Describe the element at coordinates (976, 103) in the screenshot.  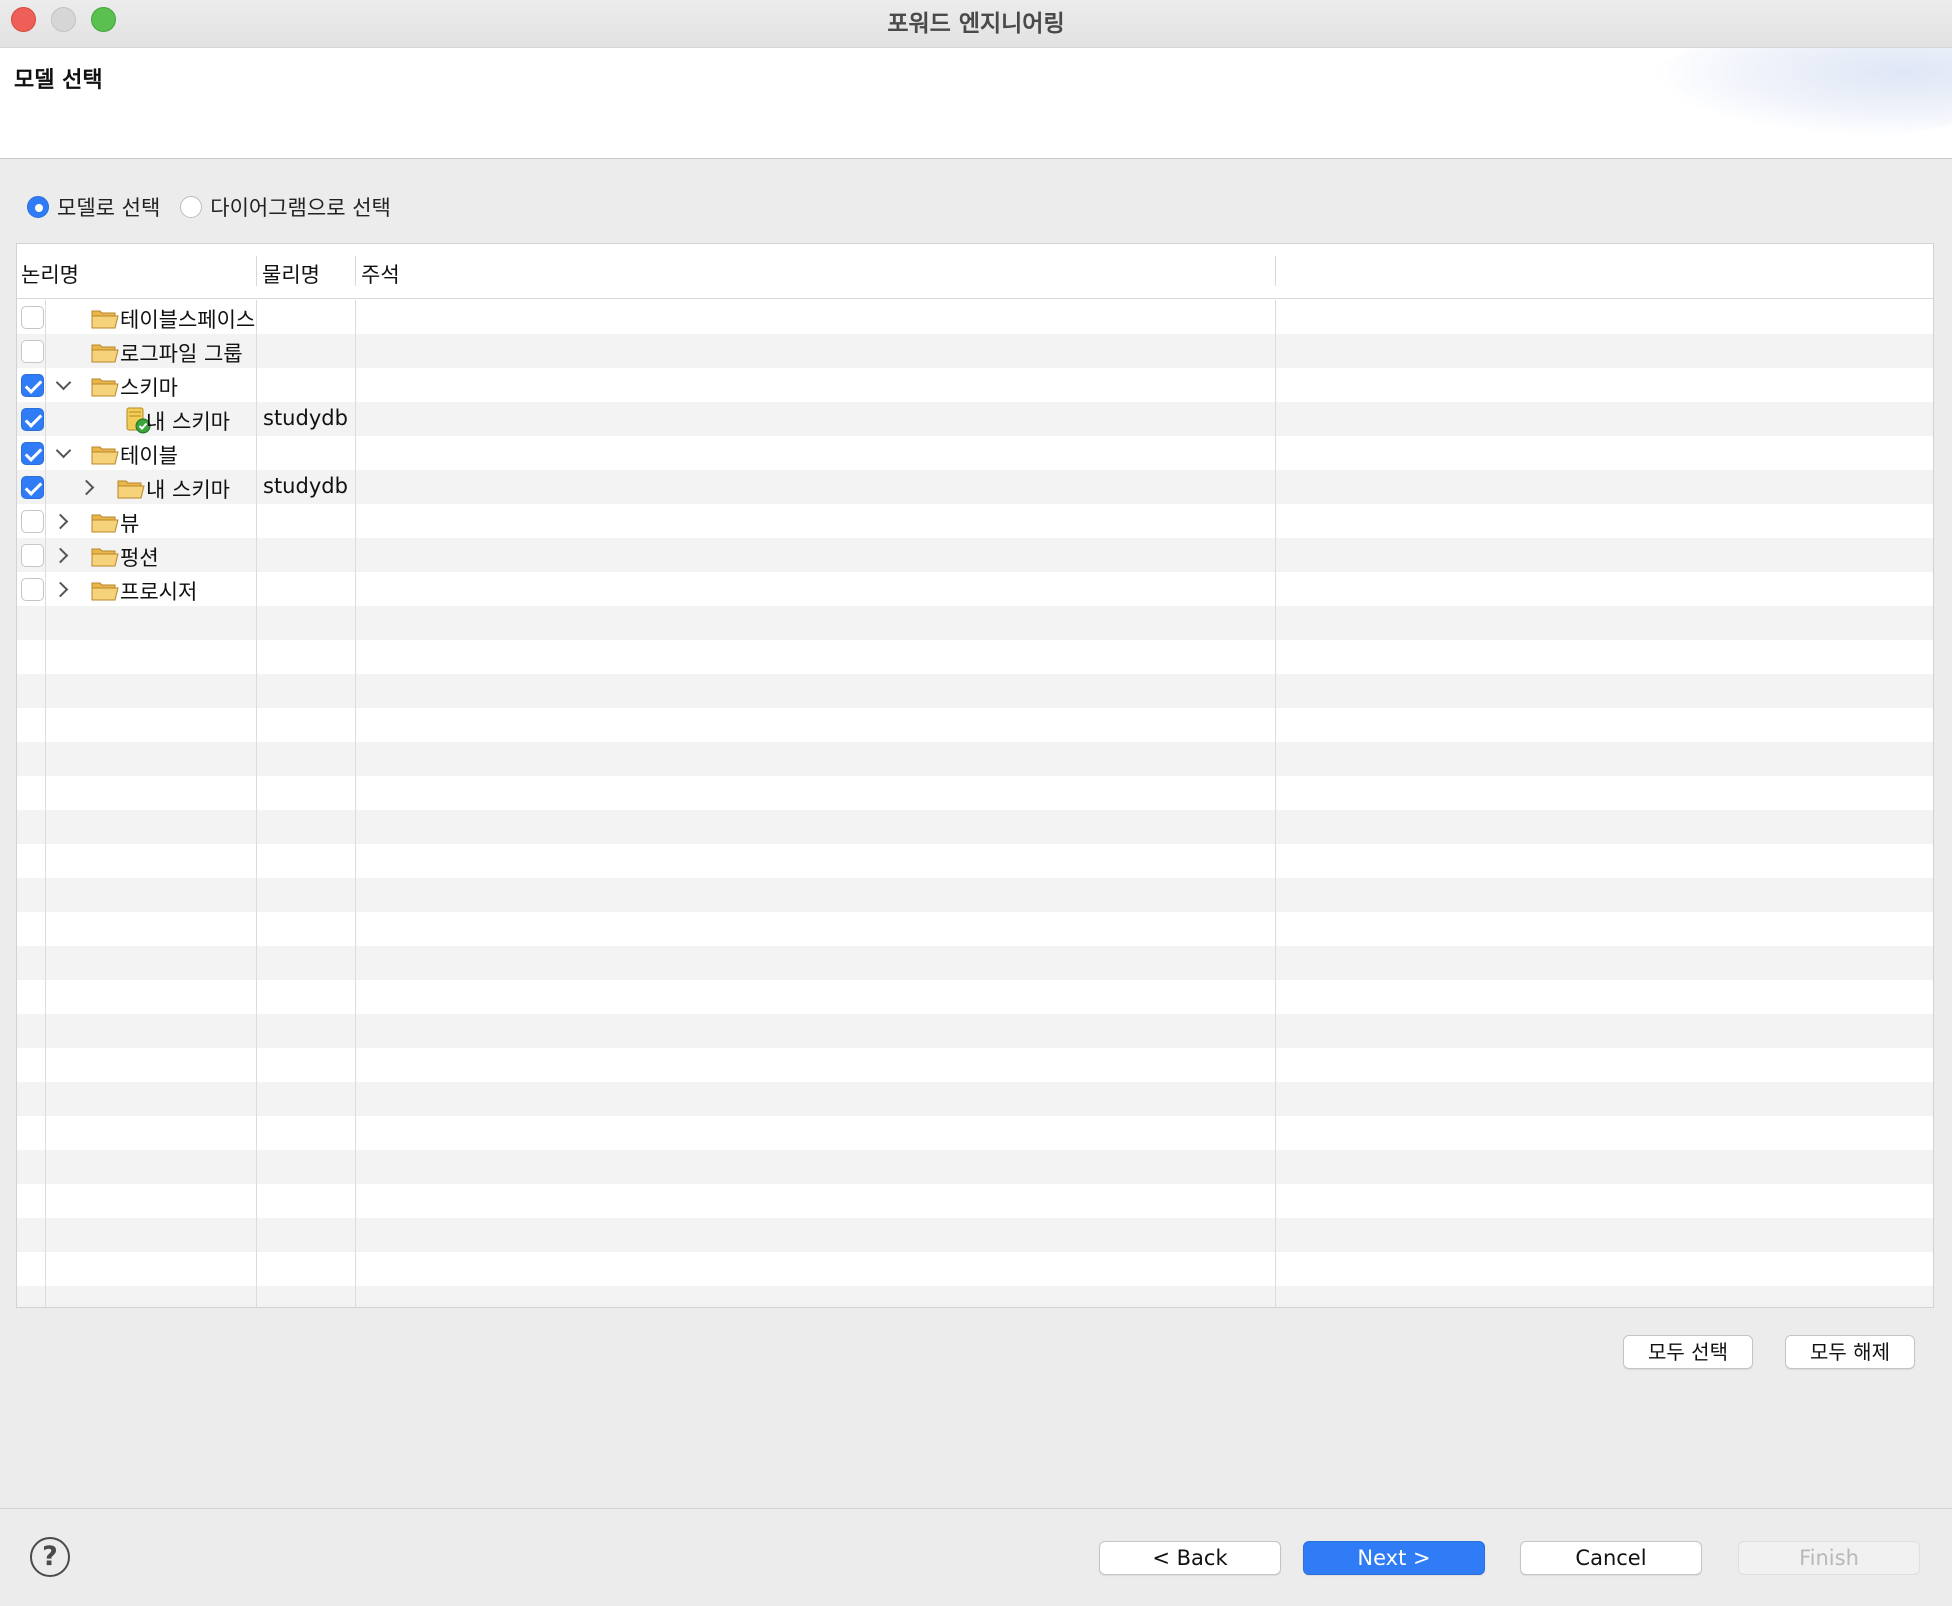
I see `wizard-header: 모델 선택` at that location.